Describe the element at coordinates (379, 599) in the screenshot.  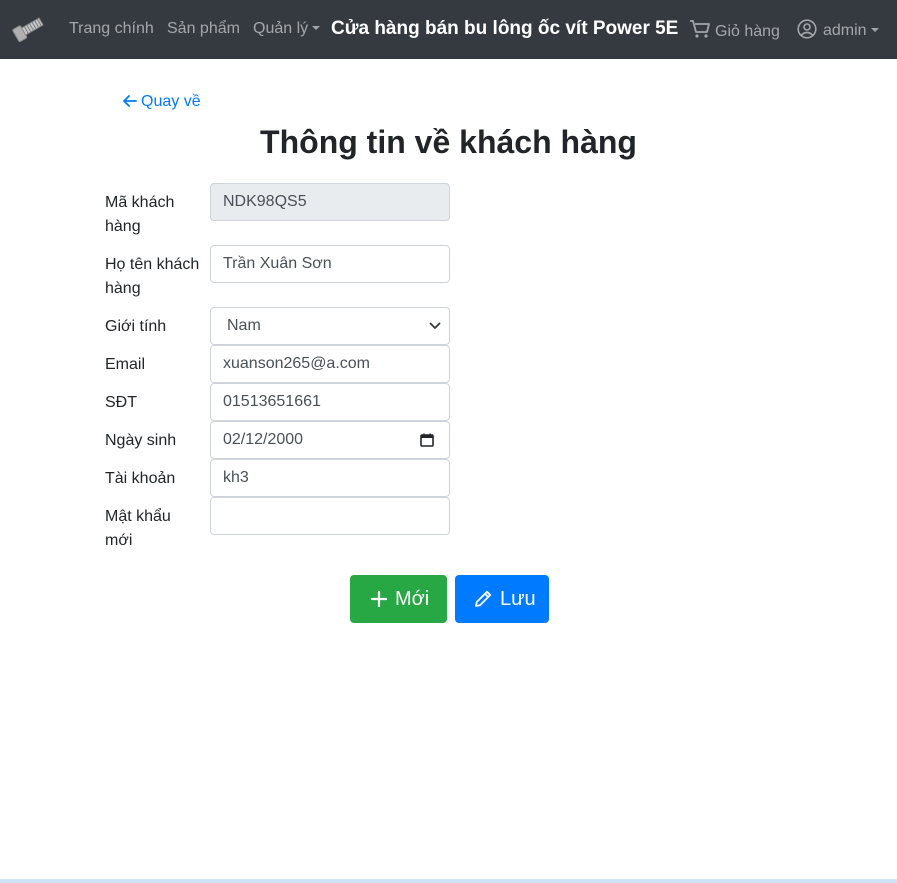
I see `plus-icon` at that location.